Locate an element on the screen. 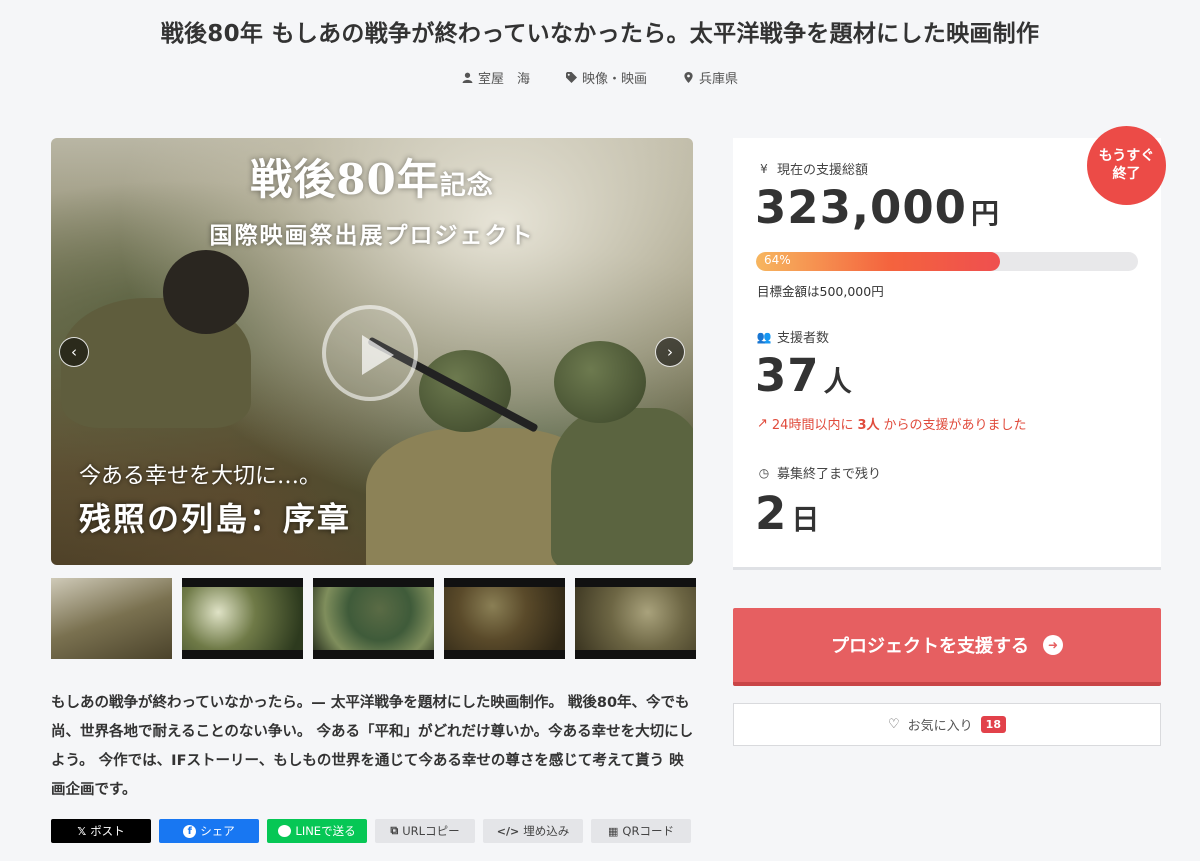 The width and height of the screenshot is (1200, 861). hero-film-title: 残照の列島：序章 is located at coordinates (215, 519).